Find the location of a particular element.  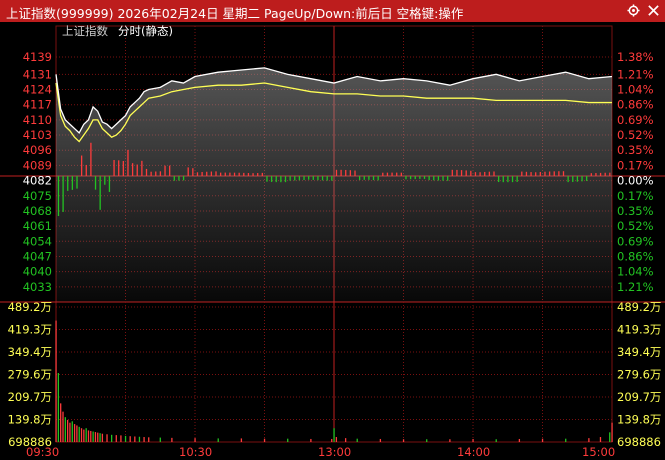

percent-tick-label: 1.38% is located at coordinates (635, 57).